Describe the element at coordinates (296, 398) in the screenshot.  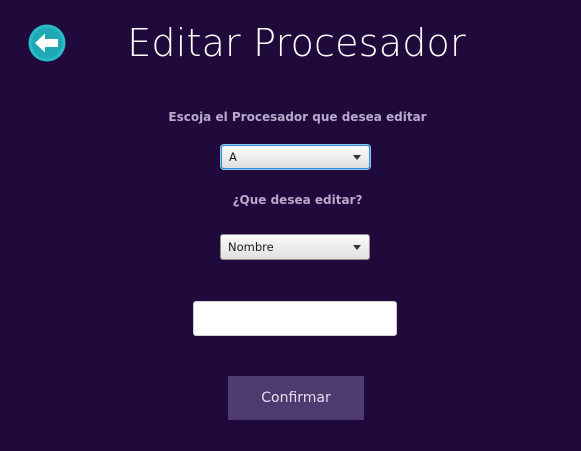
I see `confirm-button: Confirmar` at that location.